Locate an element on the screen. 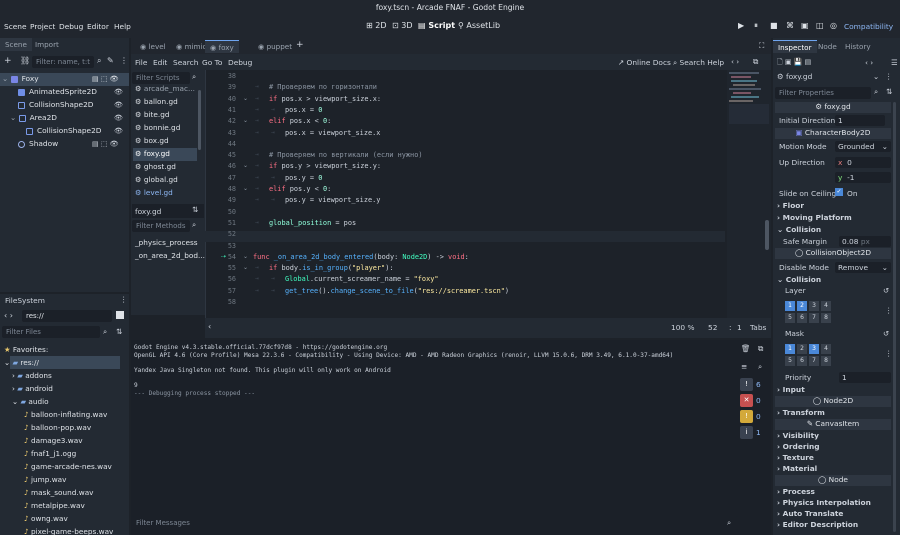  layer-bit: 3 is located at coordinates (814, 306).